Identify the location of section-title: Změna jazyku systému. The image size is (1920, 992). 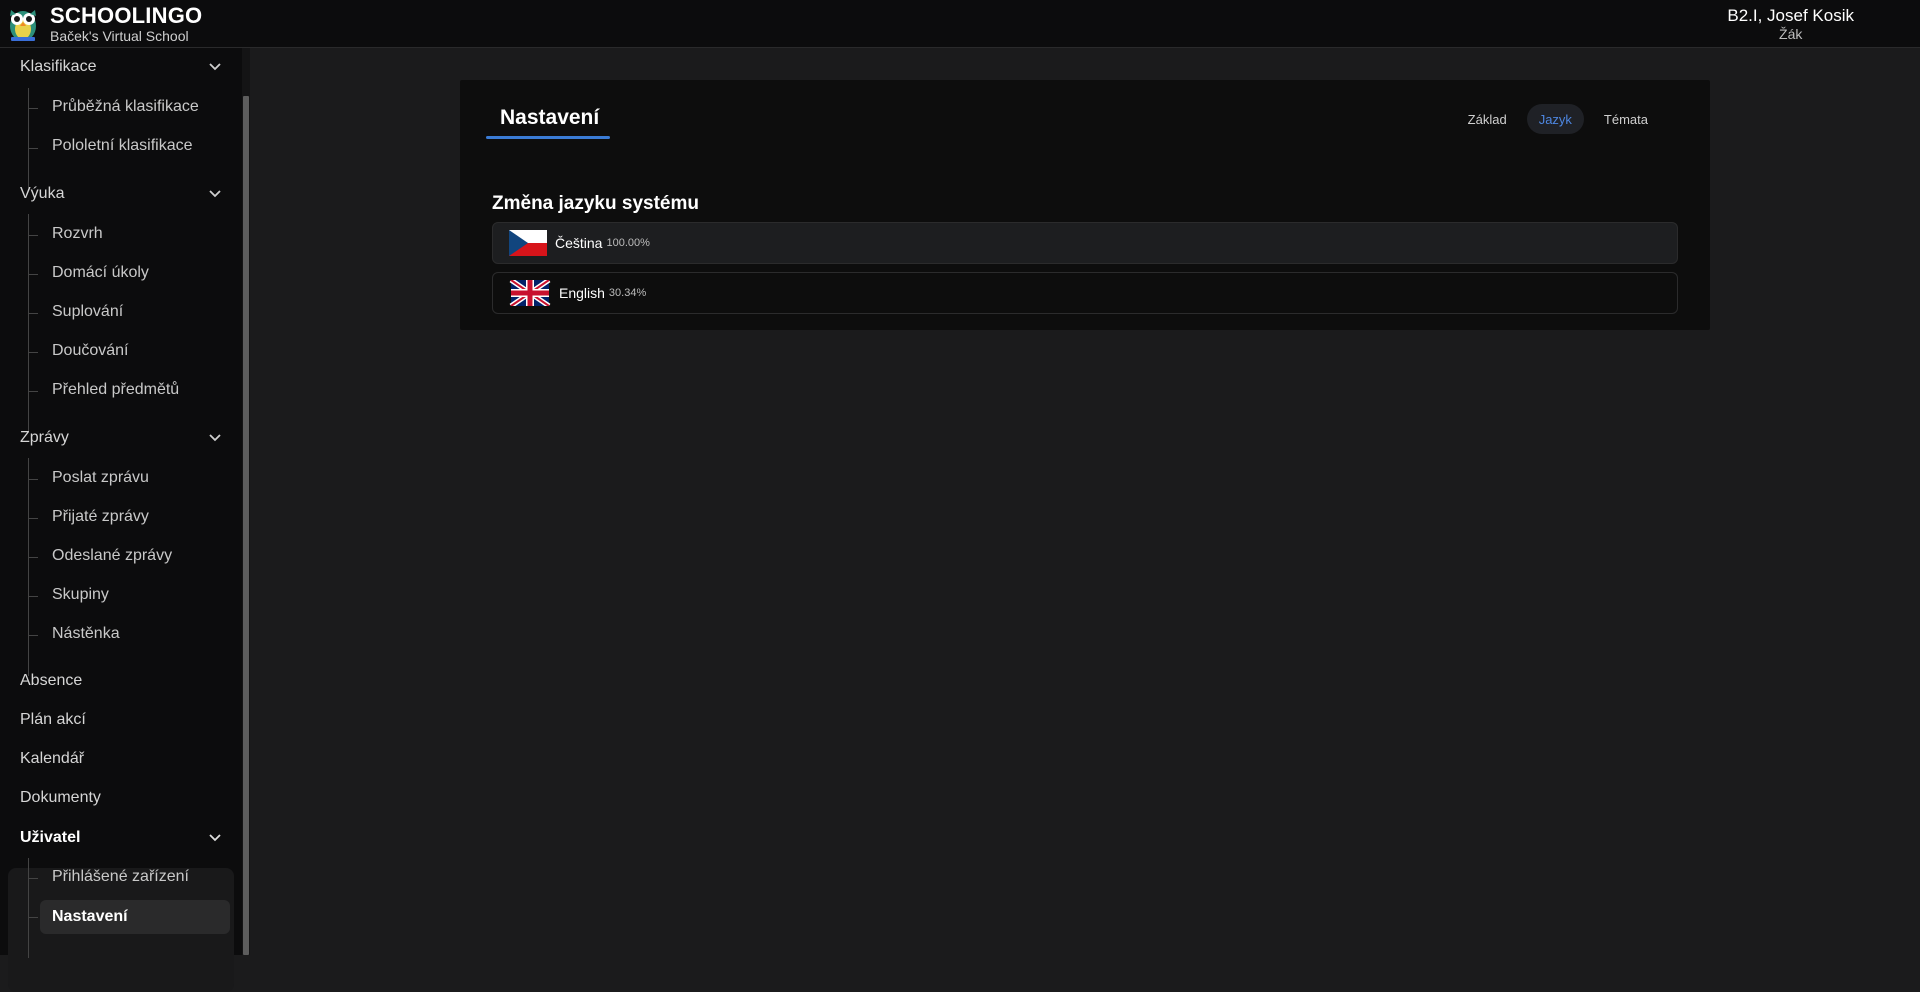
(595, 203).